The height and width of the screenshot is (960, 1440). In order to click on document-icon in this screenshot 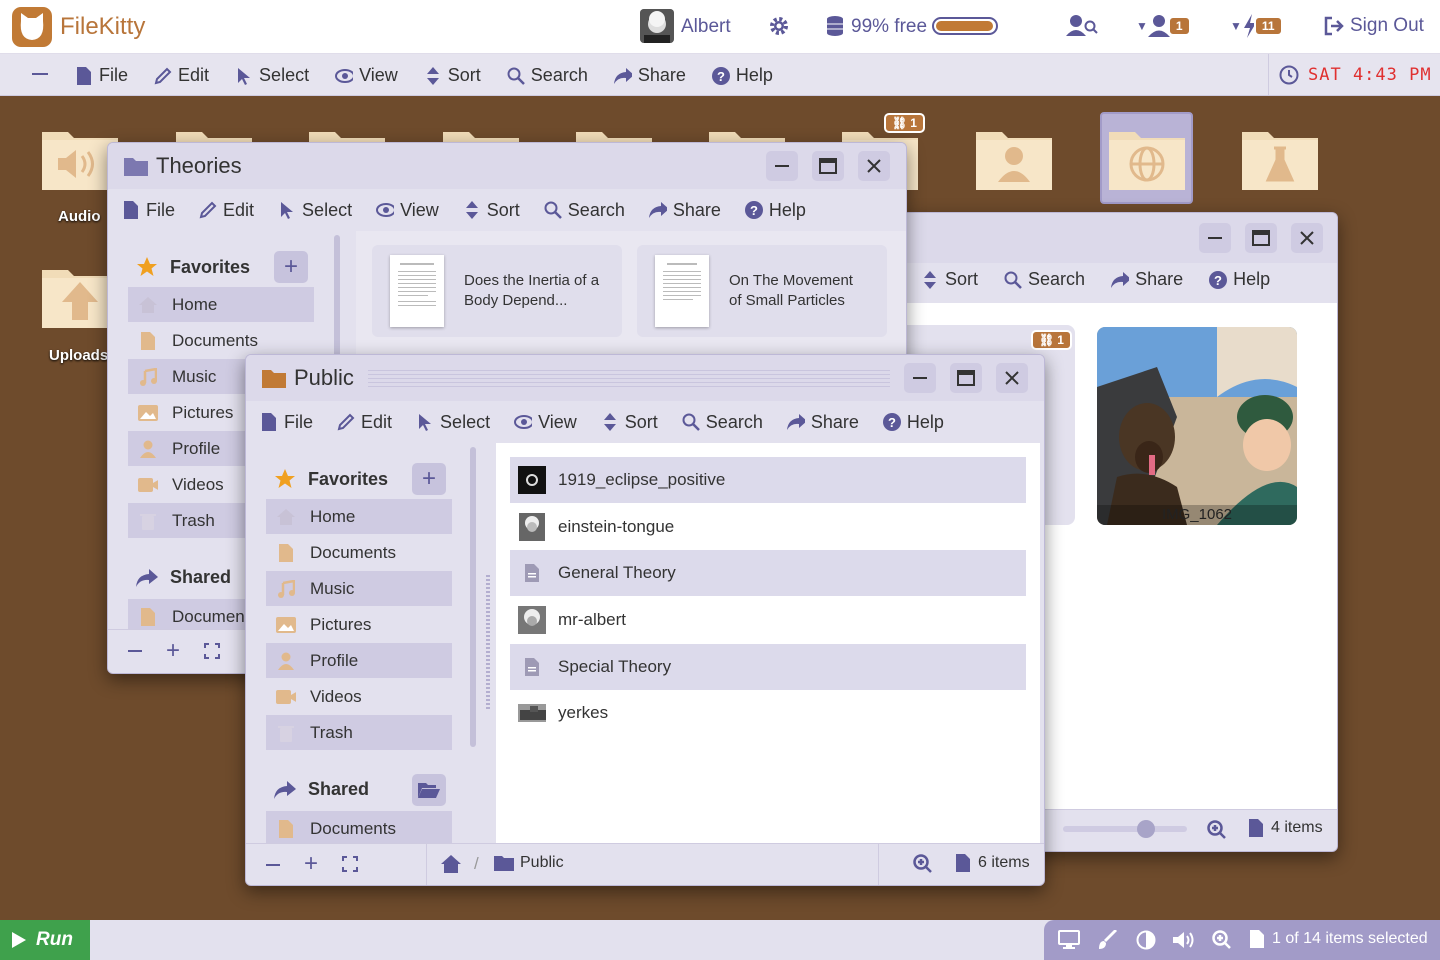, I will do `click(532, 573)`.